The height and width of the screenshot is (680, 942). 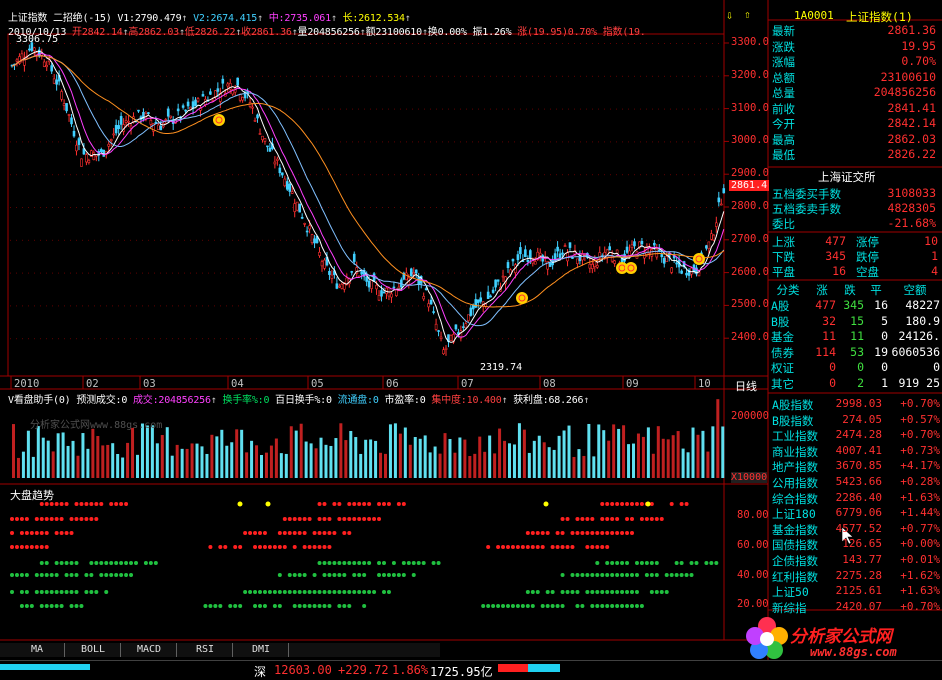 I want to click on period-label: 日线, so click(x=746, y=386).